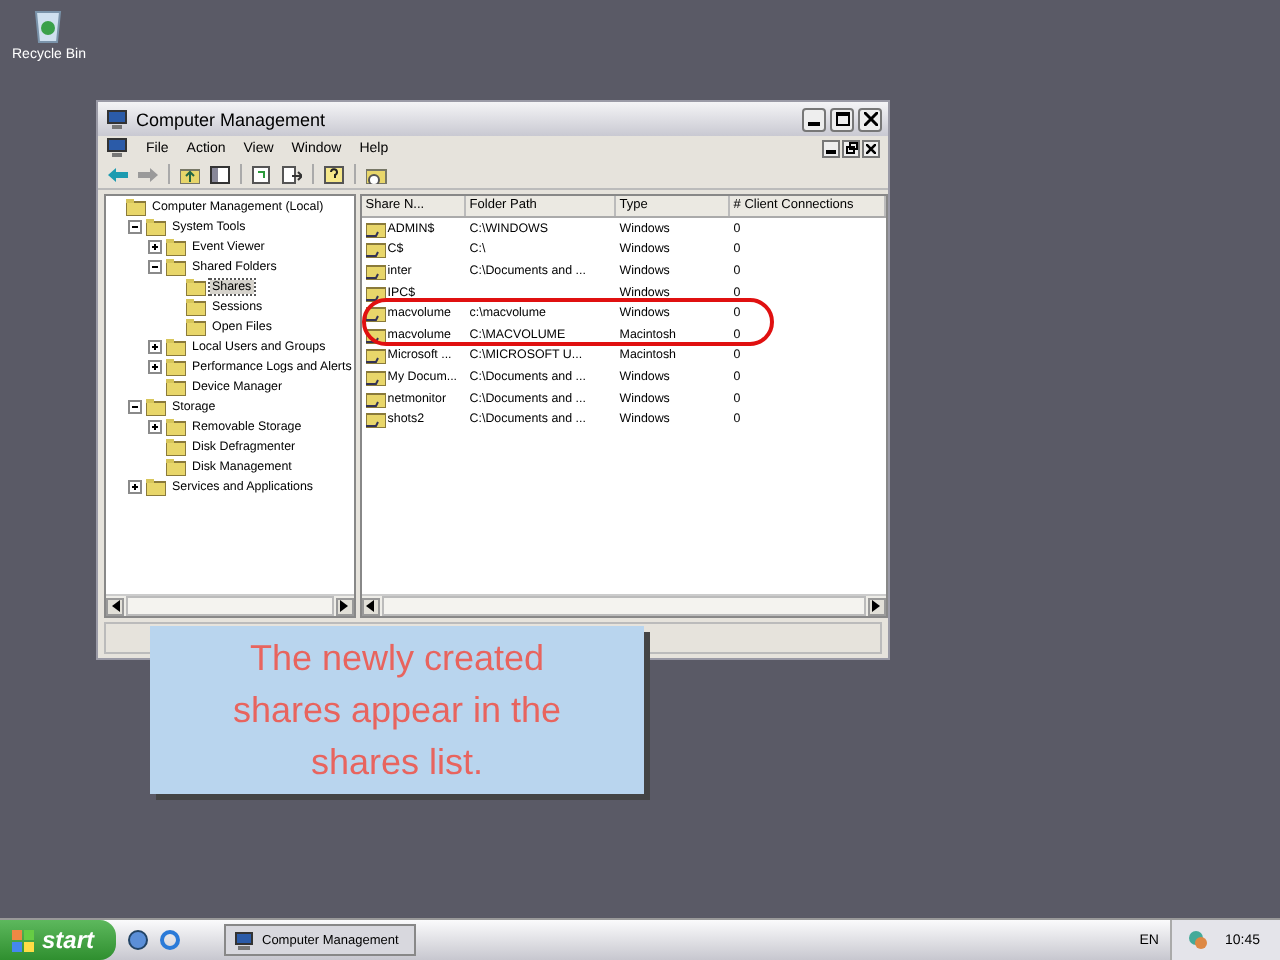 Image resolution: width=1280 pixels, height=960 pixels. Describe the element at coordinates (334, 174) in the screenshot. I see `help-icon` at that location.